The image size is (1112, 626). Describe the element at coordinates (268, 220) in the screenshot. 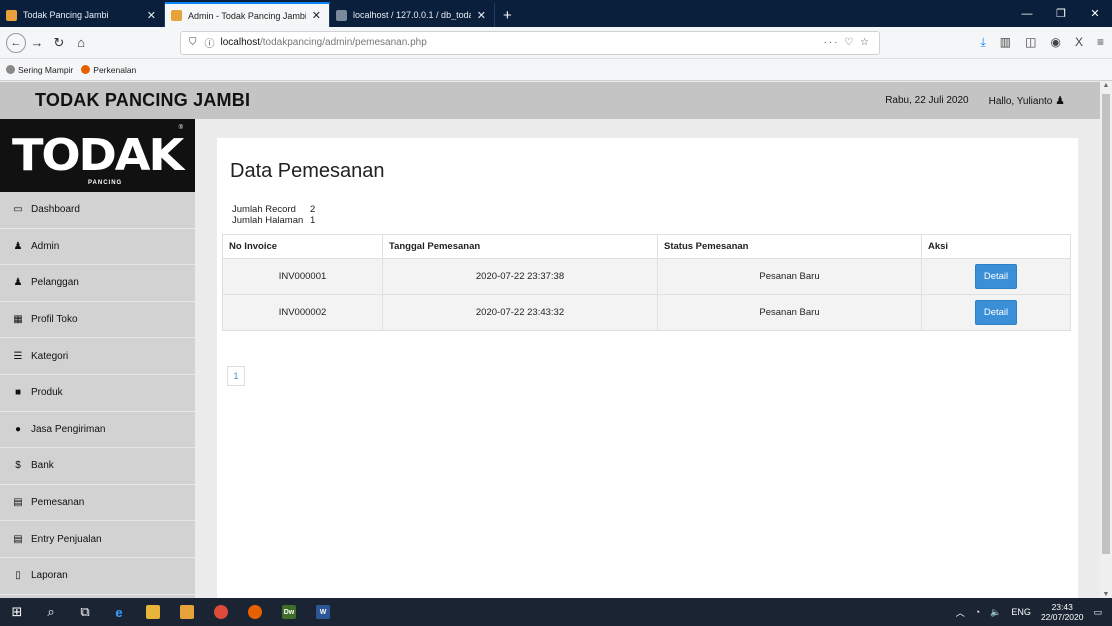

I see `jumlah-halaman-label: Jumlah Halaman` at that location.